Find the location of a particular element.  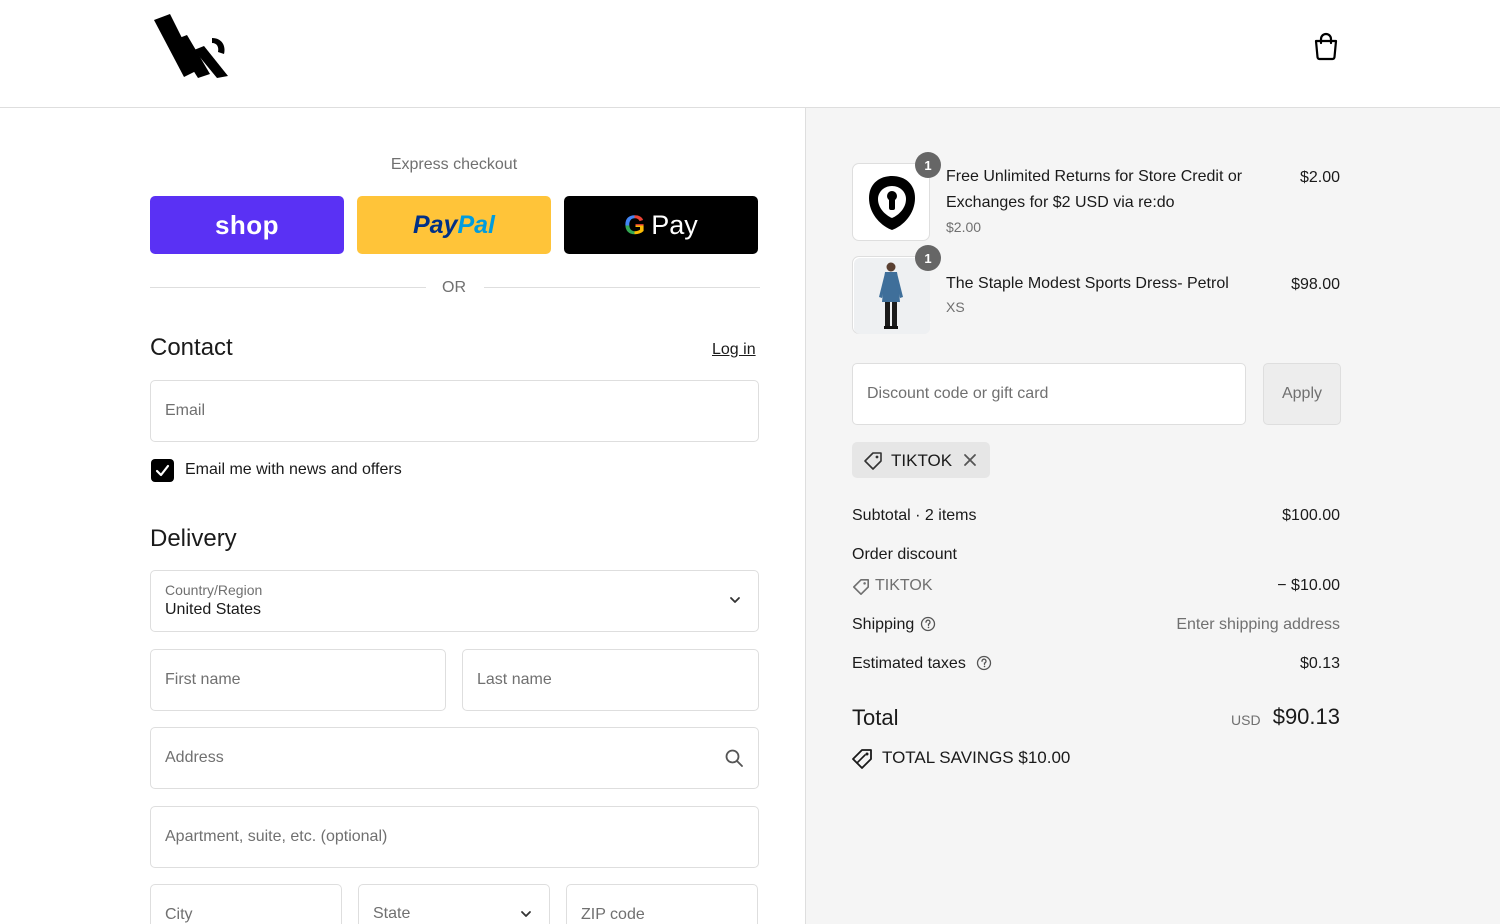

last-name-placeholder: Last name is located at coordinates (514, 679).